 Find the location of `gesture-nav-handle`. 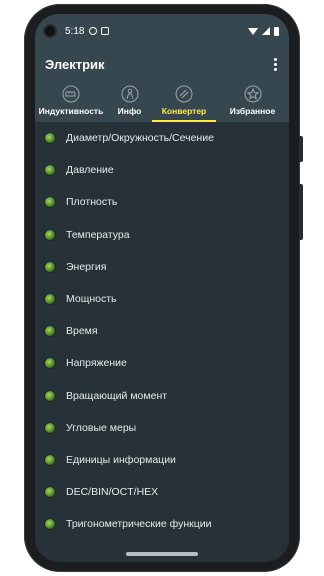

gesture-nav-handle is located at coordinates (162, 554).